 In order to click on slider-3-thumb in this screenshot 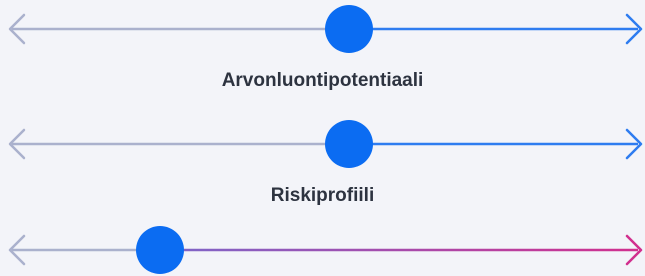, I will do `click(160, 250)`.